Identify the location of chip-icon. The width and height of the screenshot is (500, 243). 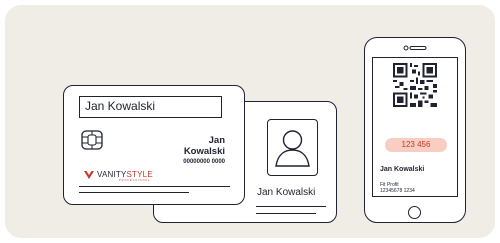
(92, 140).